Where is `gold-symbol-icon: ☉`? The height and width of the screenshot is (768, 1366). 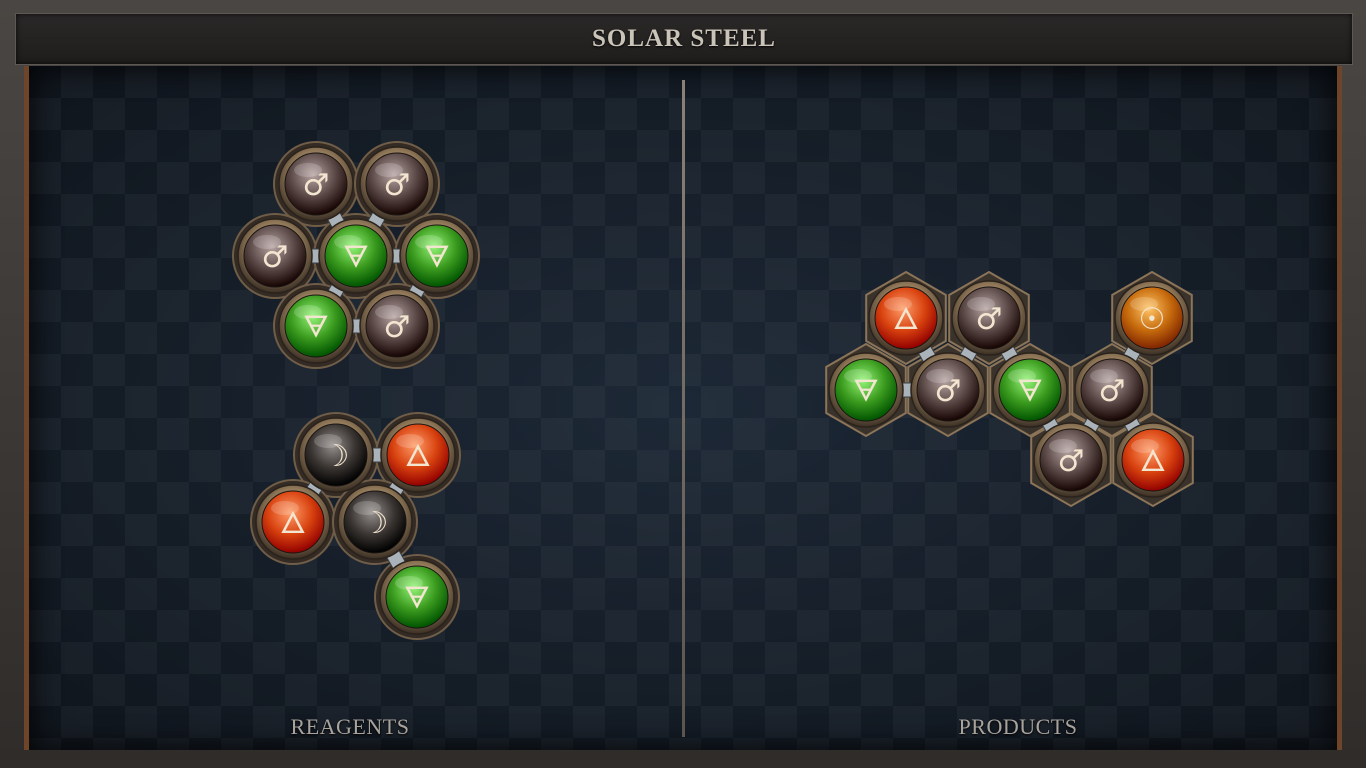 gold-symbol-icon: ☉ is located at coordinates (1152, 319).